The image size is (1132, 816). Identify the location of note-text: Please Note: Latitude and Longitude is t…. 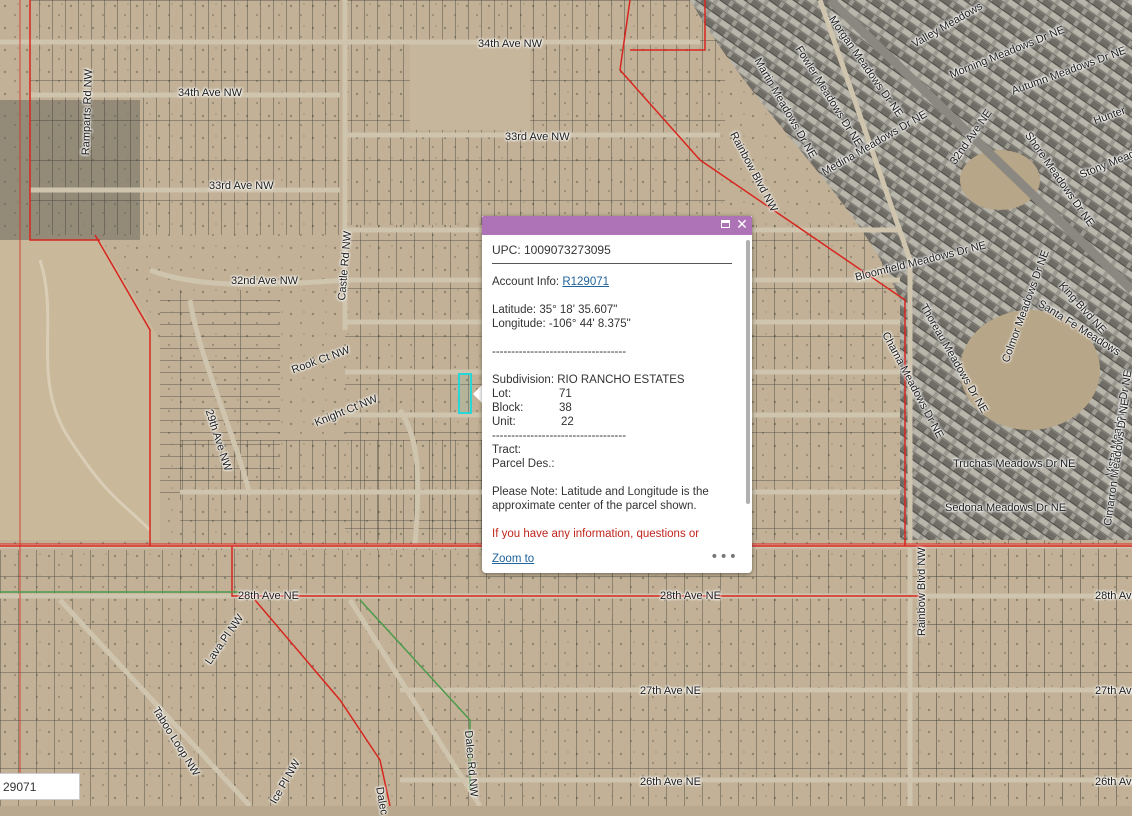
(600, 499).